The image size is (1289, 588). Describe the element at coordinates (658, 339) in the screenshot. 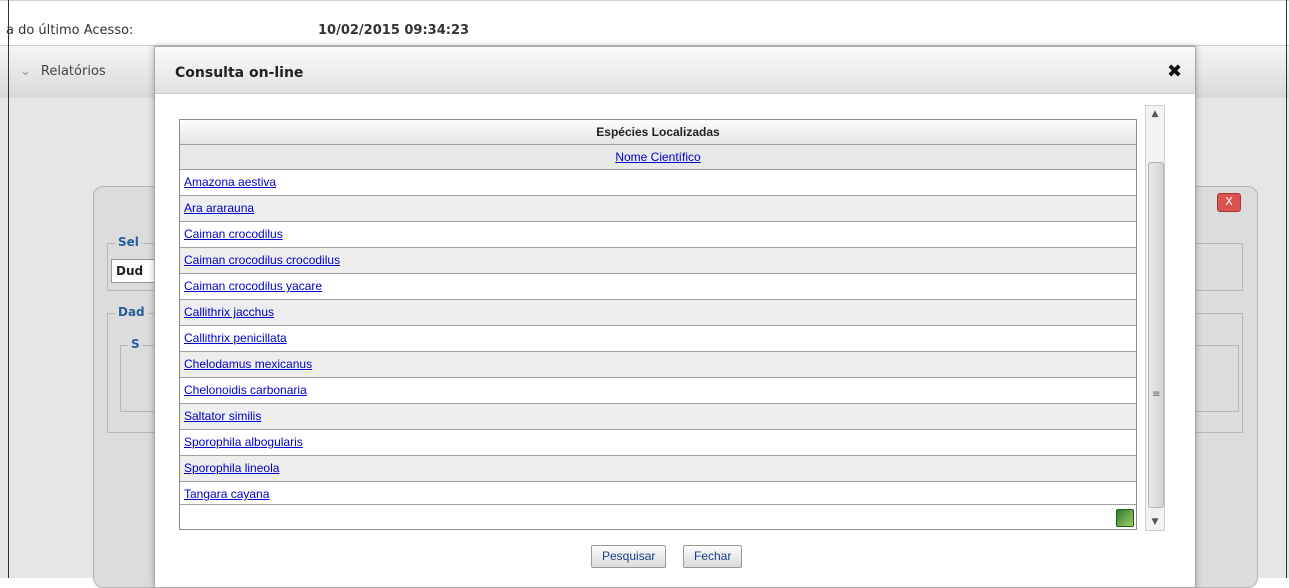

I see `table-row: Callithrix penicillata` at that location.